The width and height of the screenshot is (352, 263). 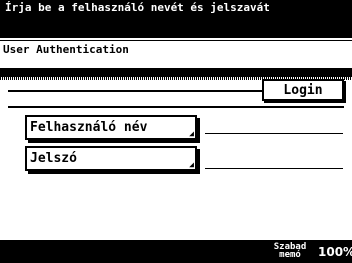 I want to click on divider, so click(x=176, y=40).